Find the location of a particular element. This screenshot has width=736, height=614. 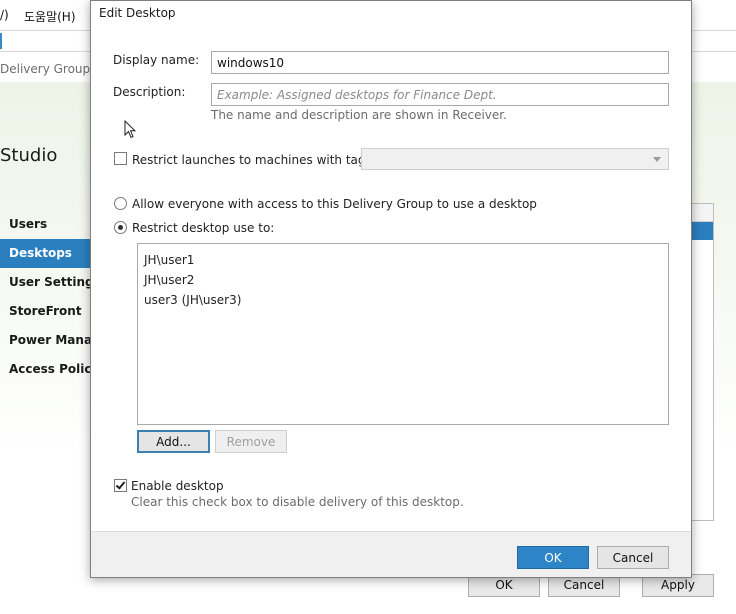

list-item: user3 (JH\user3) is located at coordinates (403, 300).